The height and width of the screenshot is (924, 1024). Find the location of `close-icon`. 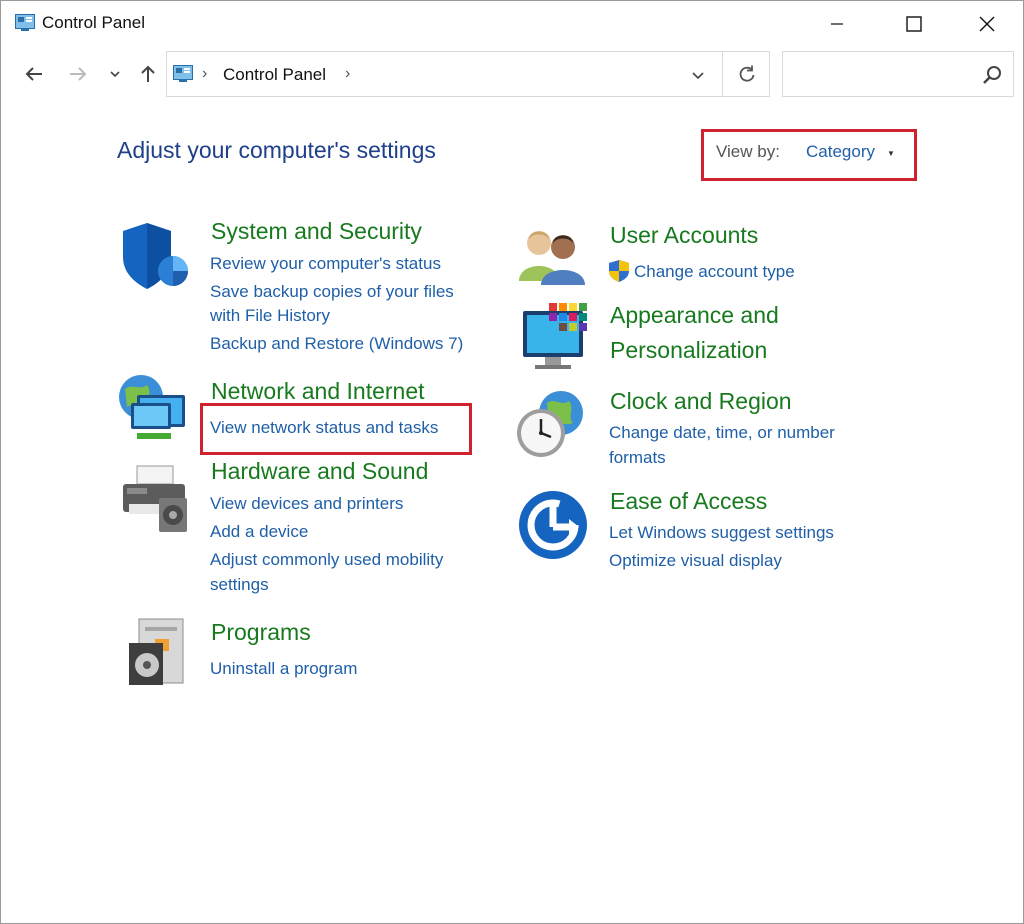

close-icon is located at coordinates (987, 24).